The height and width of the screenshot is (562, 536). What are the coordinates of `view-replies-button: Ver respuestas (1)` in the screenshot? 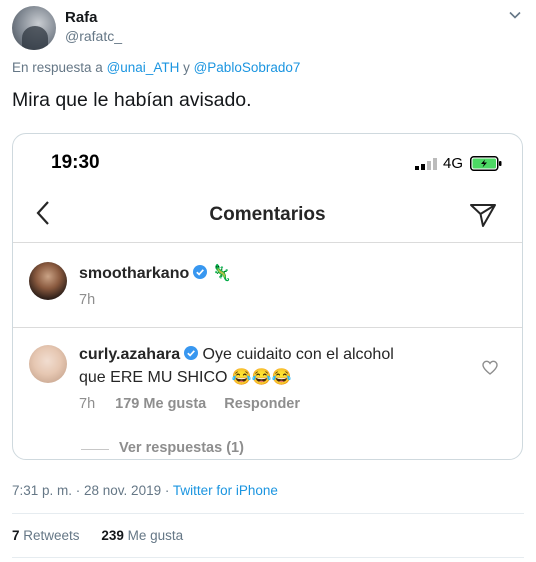 It's located at (181, 448).